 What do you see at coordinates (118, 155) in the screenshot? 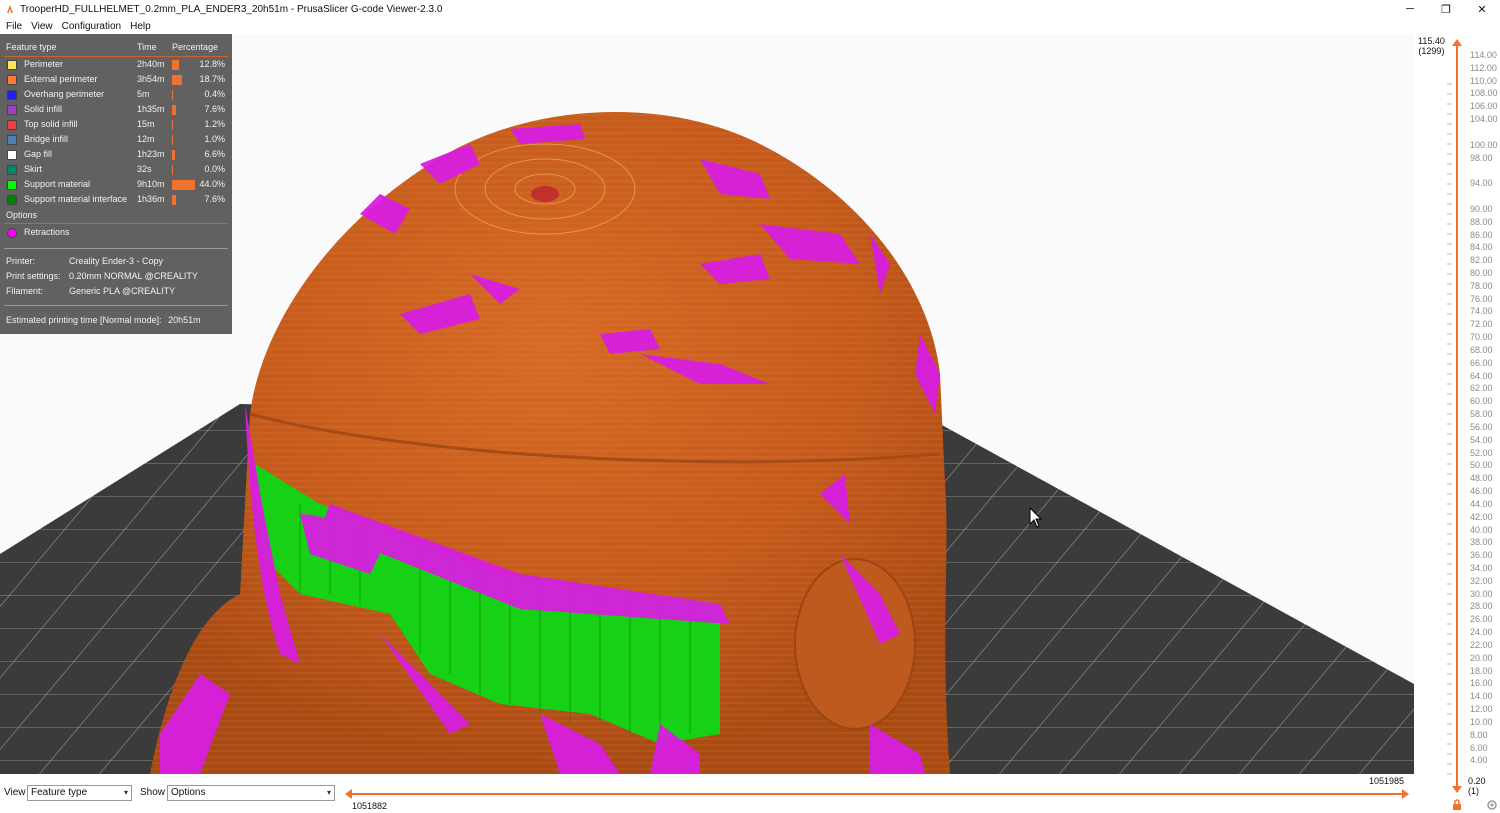
I see `feature-row: Gap fill 1h23m 6.6%` at bounding box center [118, 155].